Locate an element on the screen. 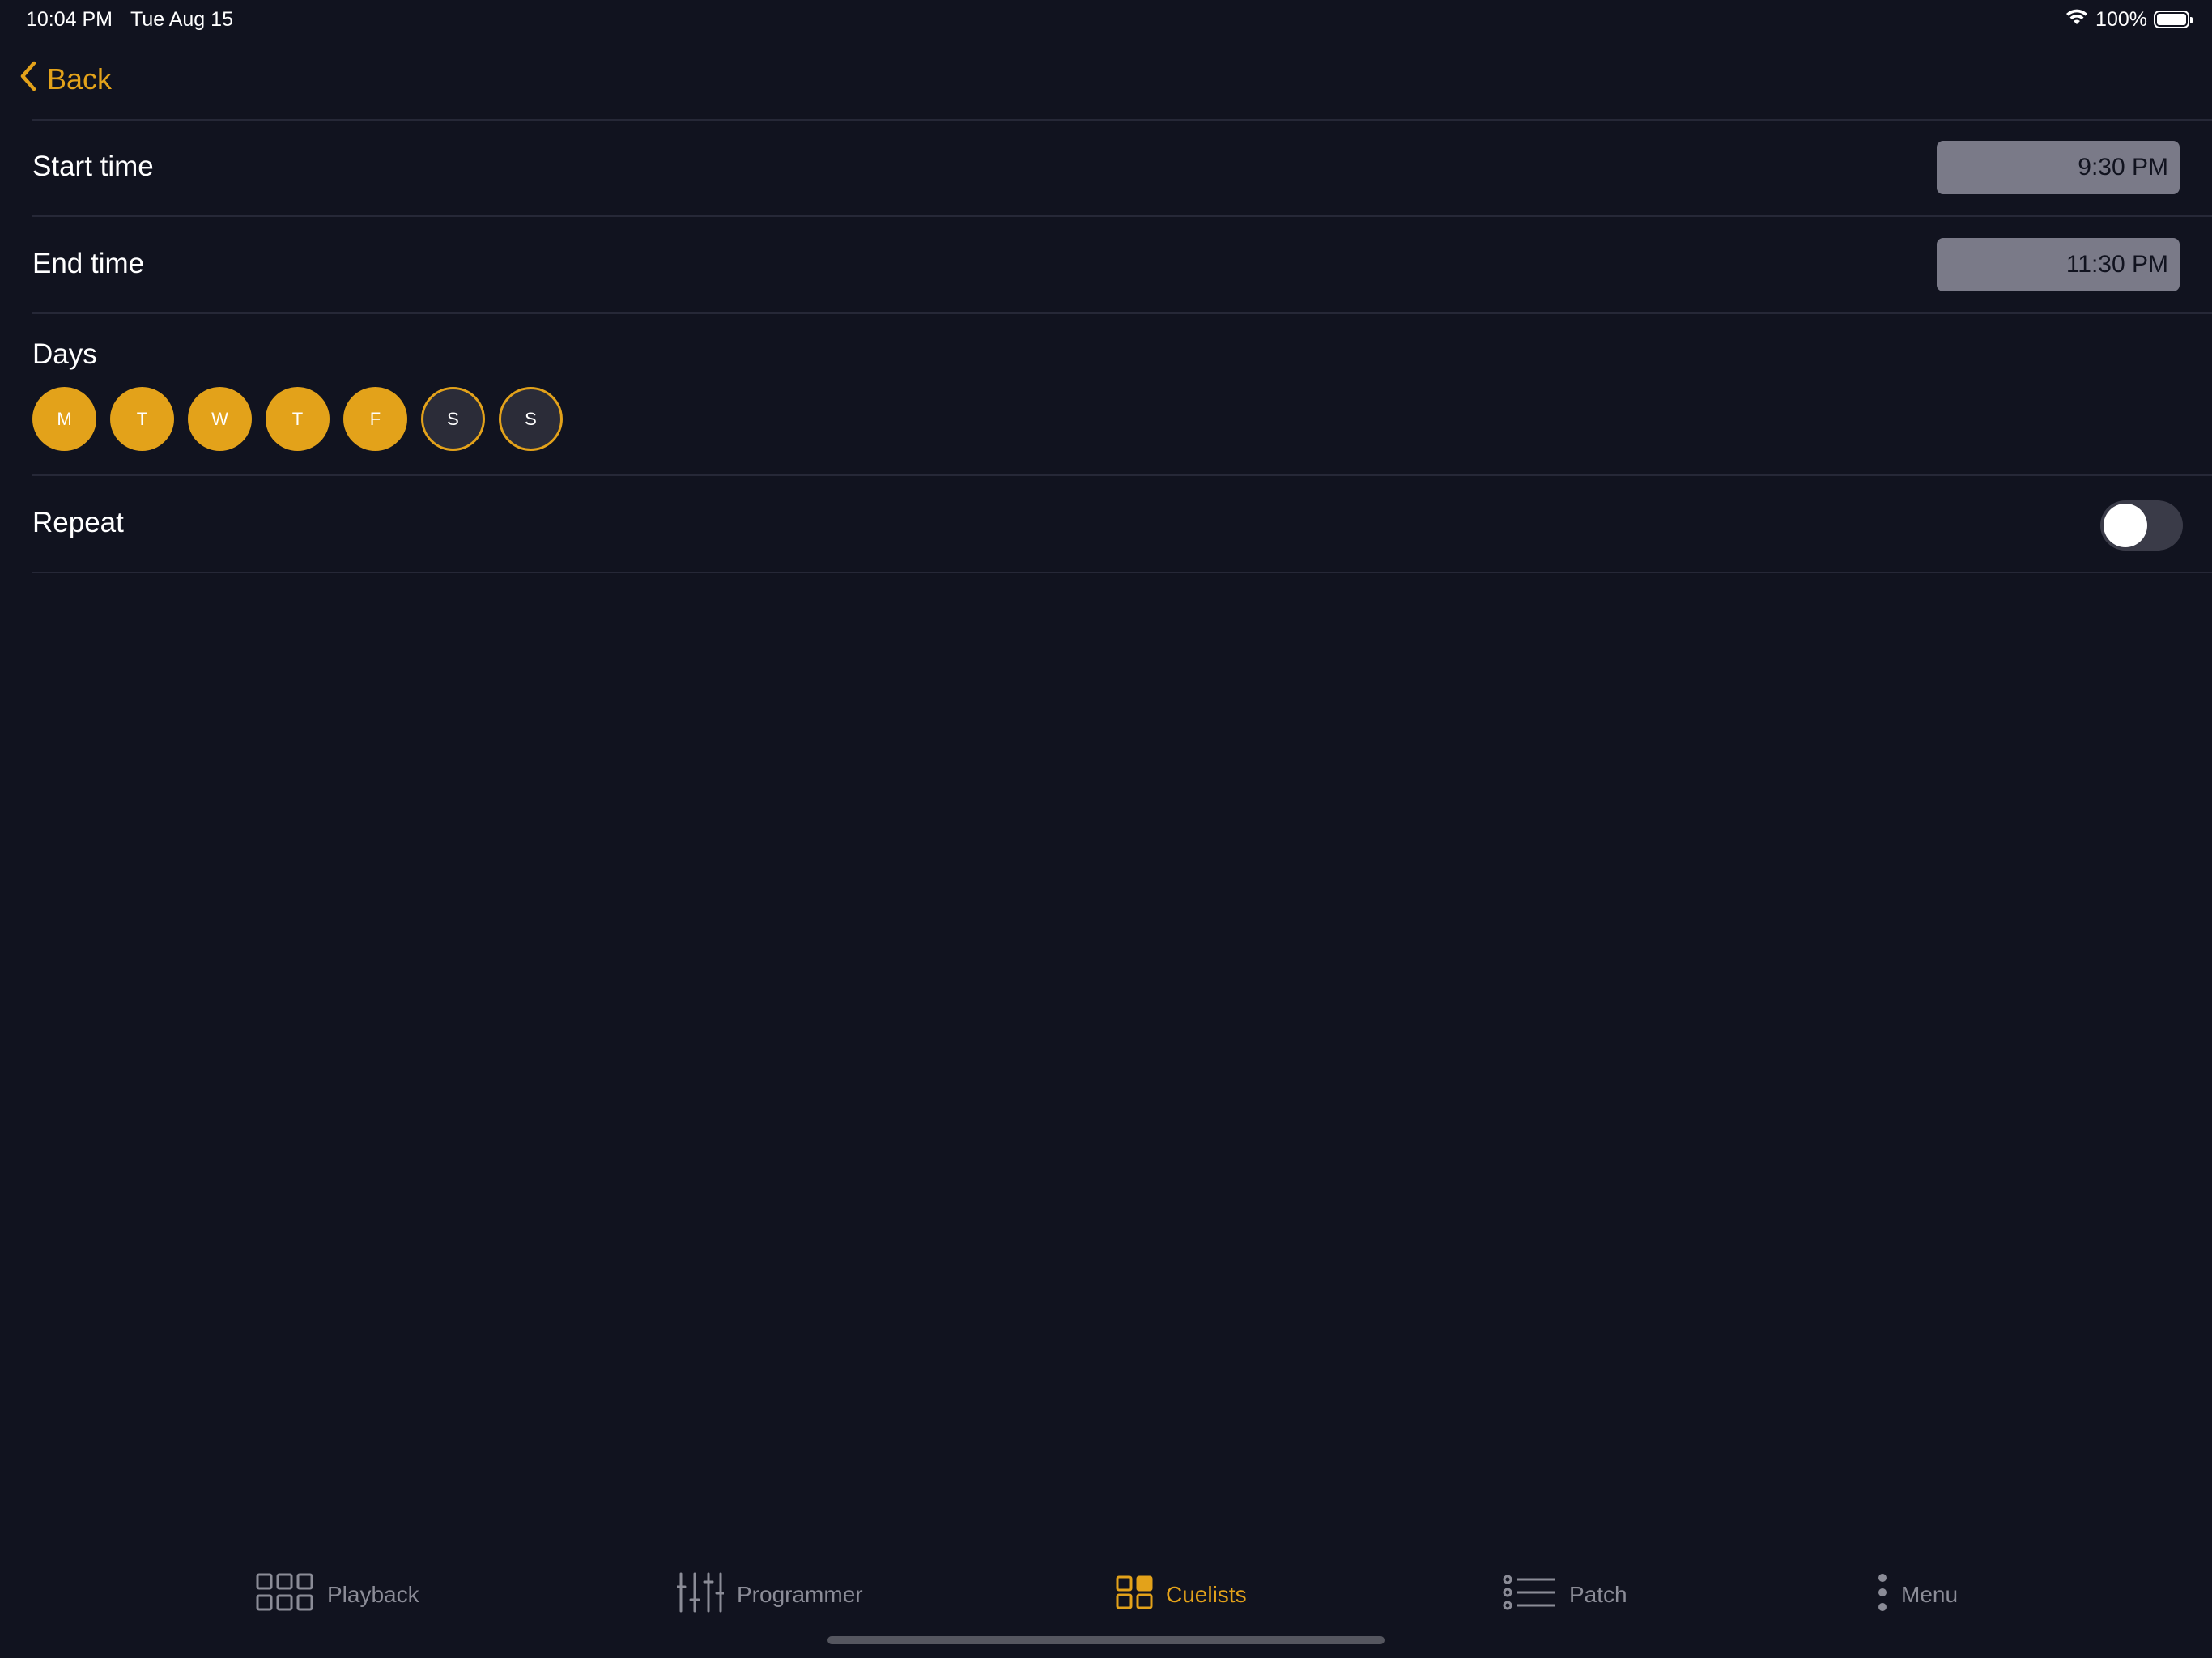 The height and width of the screenshot is (1658, 2212). back-label: Back is located at coordinates (80, 79).